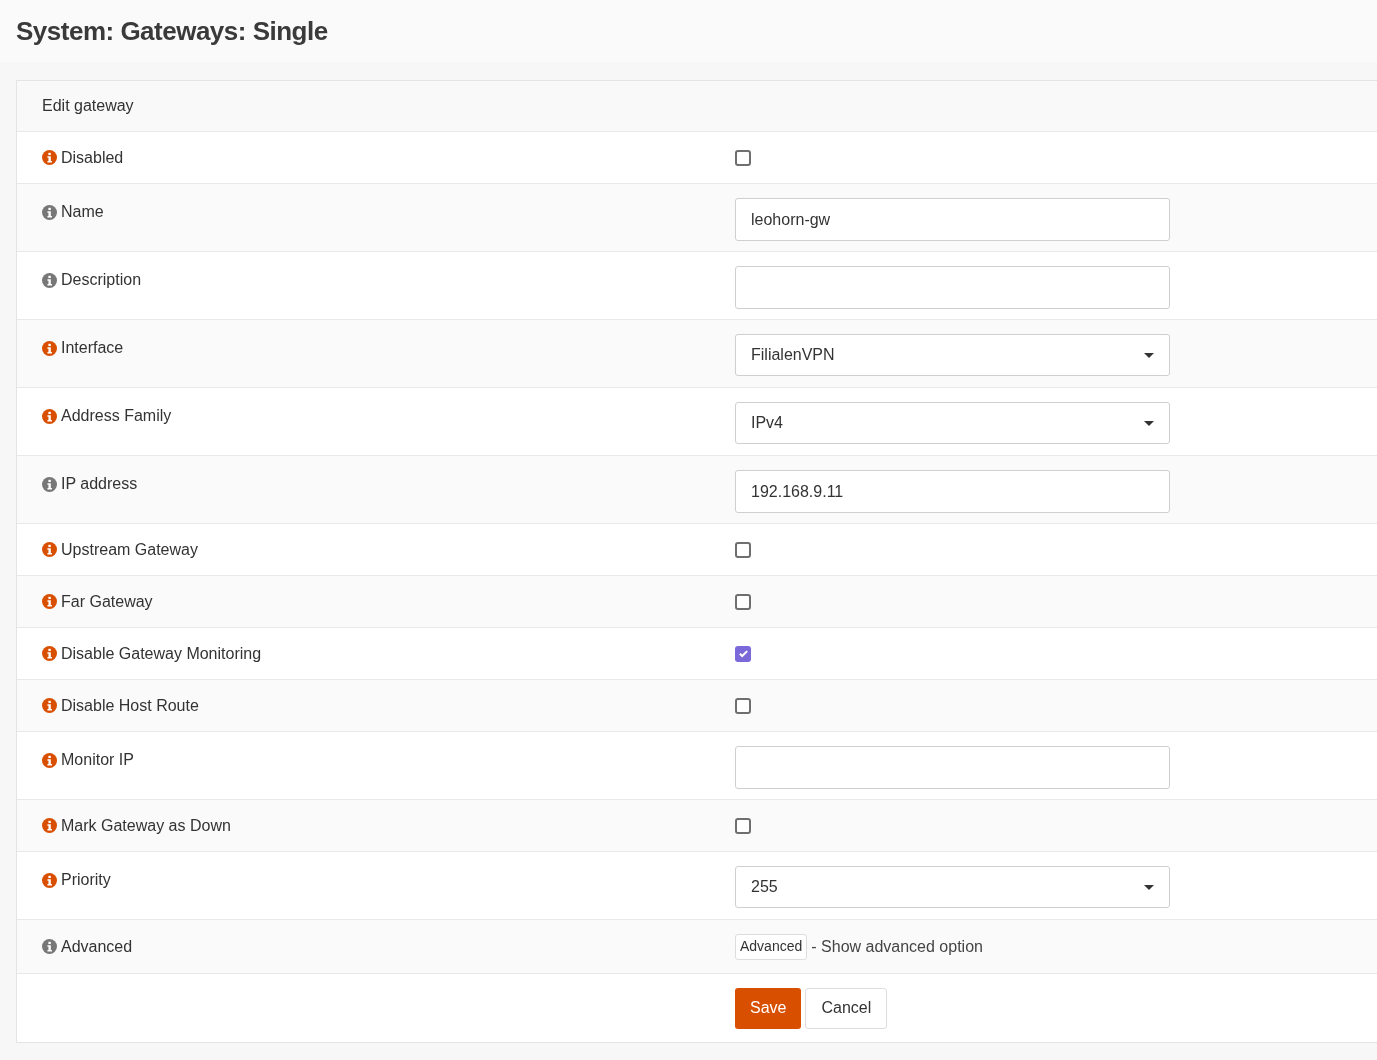  I want to click on select-dropdown: FilialenVPN, so click(952, 355).